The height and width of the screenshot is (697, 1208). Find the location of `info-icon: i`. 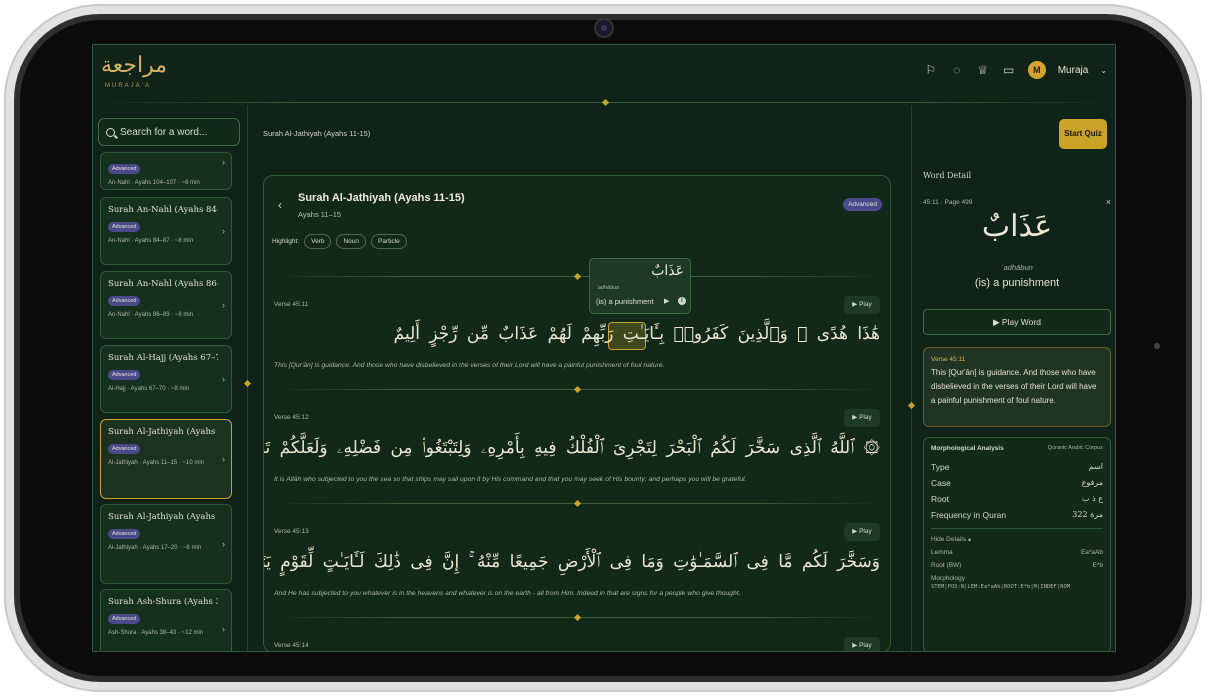

info-icon: i is located at coordinates (682, 301).